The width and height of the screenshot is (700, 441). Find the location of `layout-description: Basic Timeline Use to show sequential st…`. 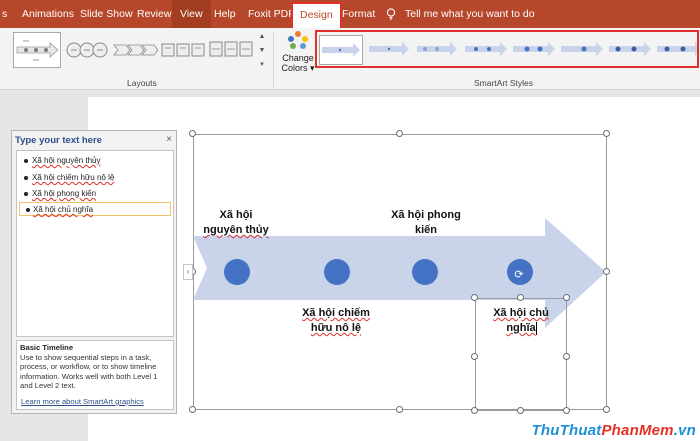

layout-description: Basic Timeline Use to show sequential st… is located at coordinates (95, 375).